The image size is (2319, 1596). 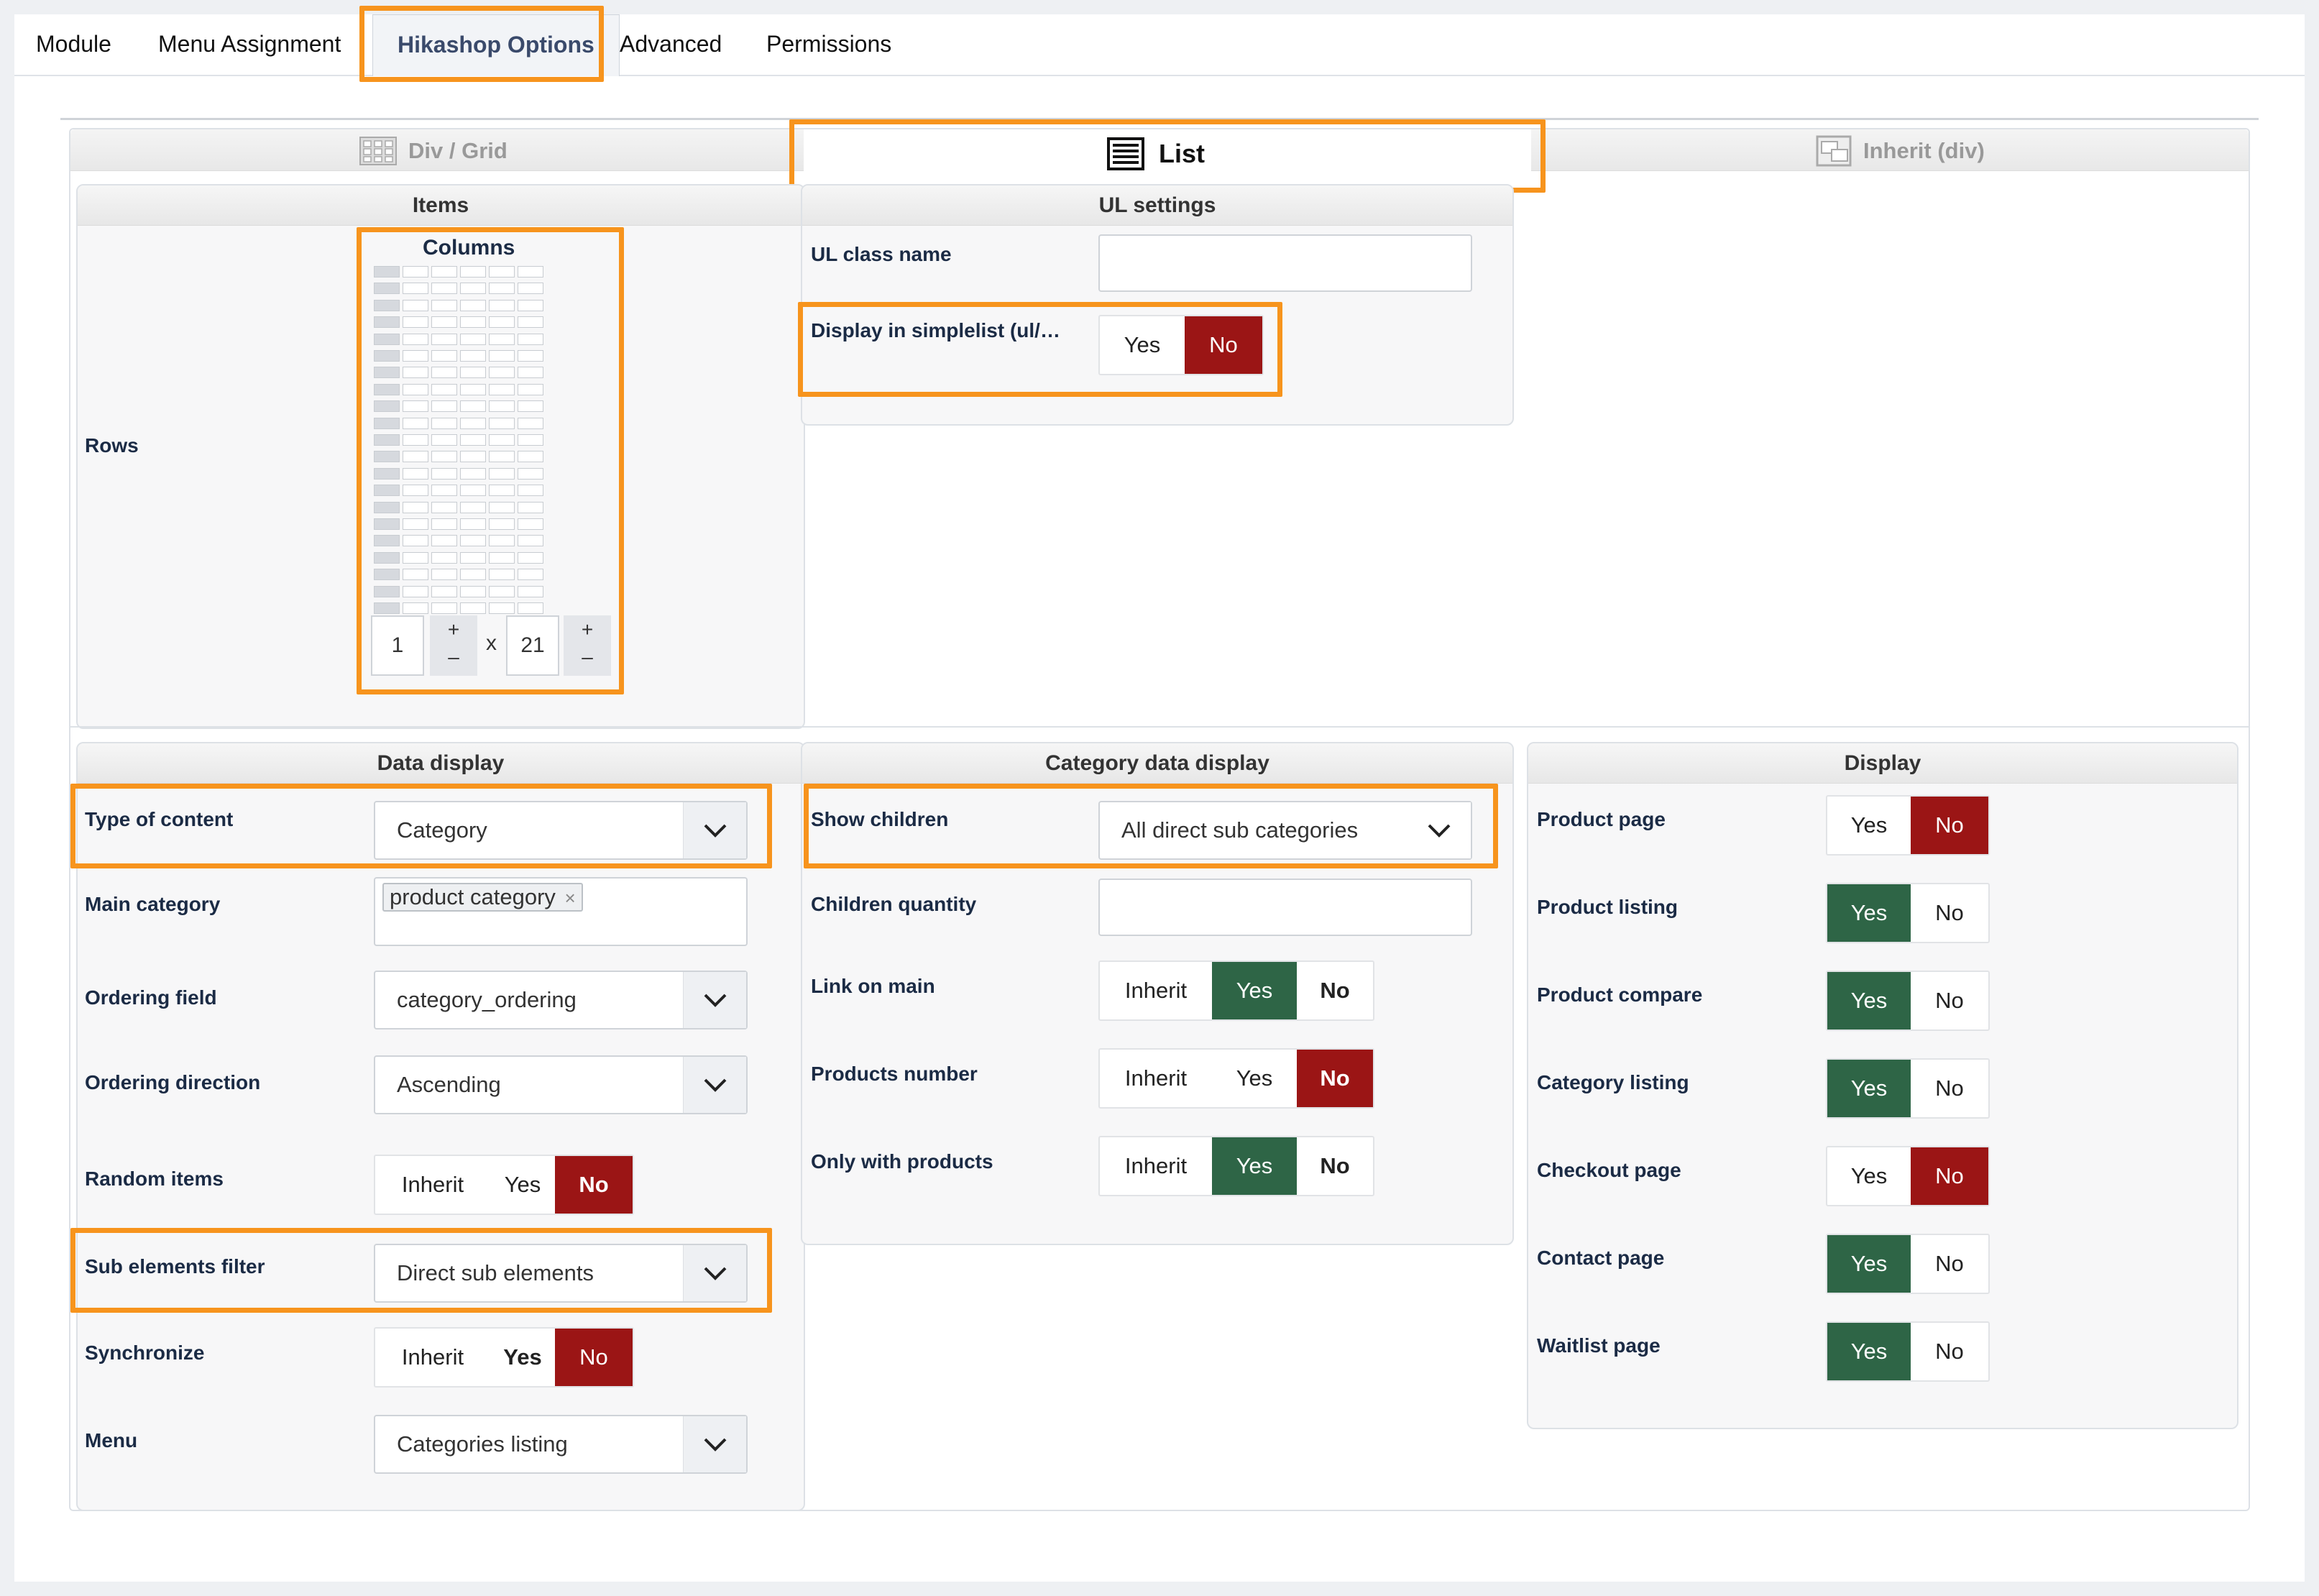 What do you see at coordinates (1285, 263) in the screenshot?
I see `ul-class-input` at bounding box center [1285, 263].